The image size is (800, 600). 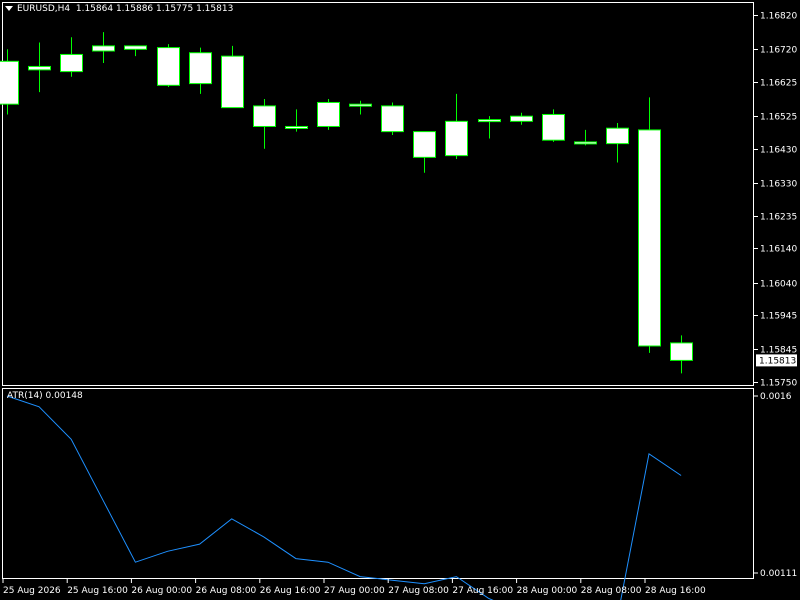 I want to click on time-tick-label: 25 Aug 16:00, so click(x=97, y=591).